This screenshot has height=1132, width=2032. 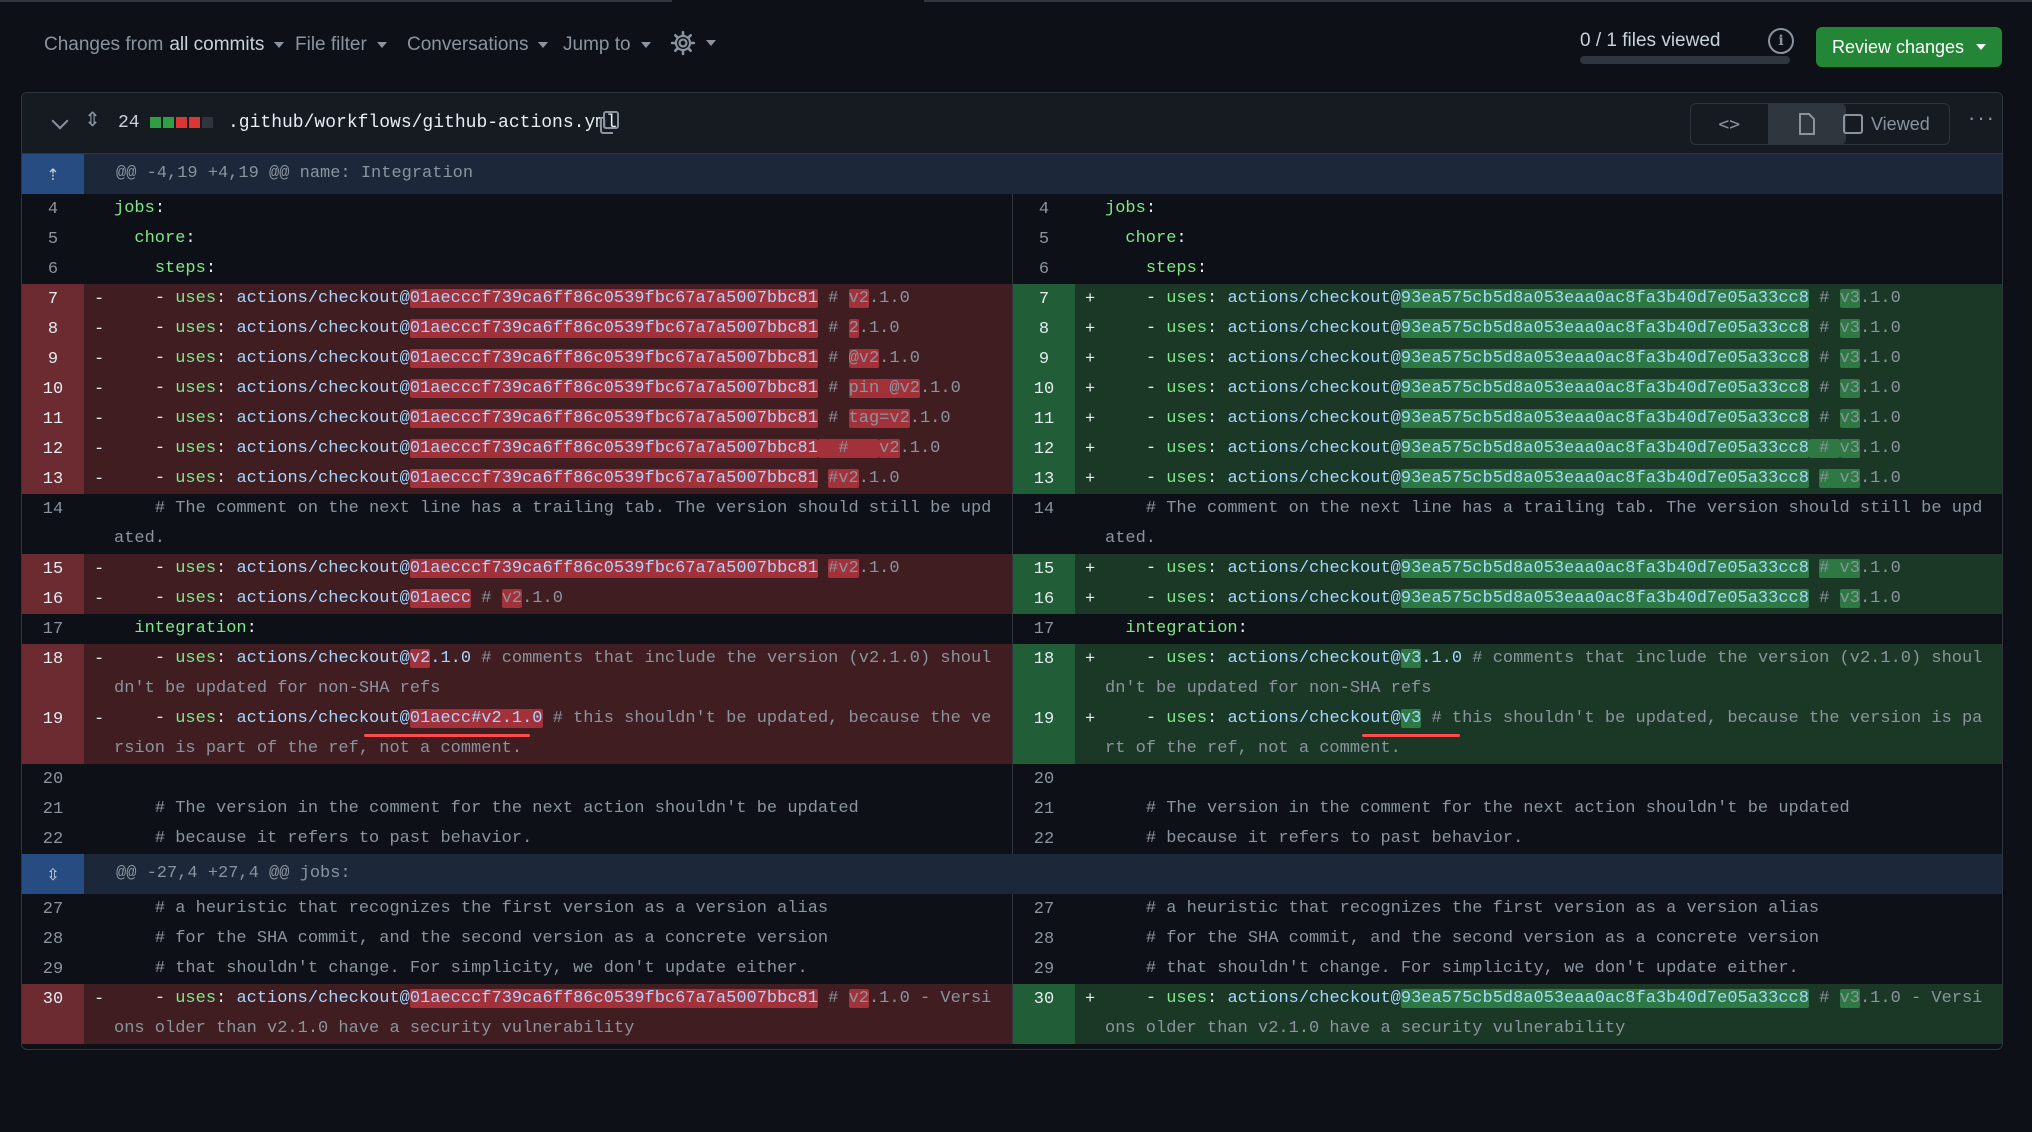 I want to click on conversations-dropdown: Conversations, so click(x=478, y=45).